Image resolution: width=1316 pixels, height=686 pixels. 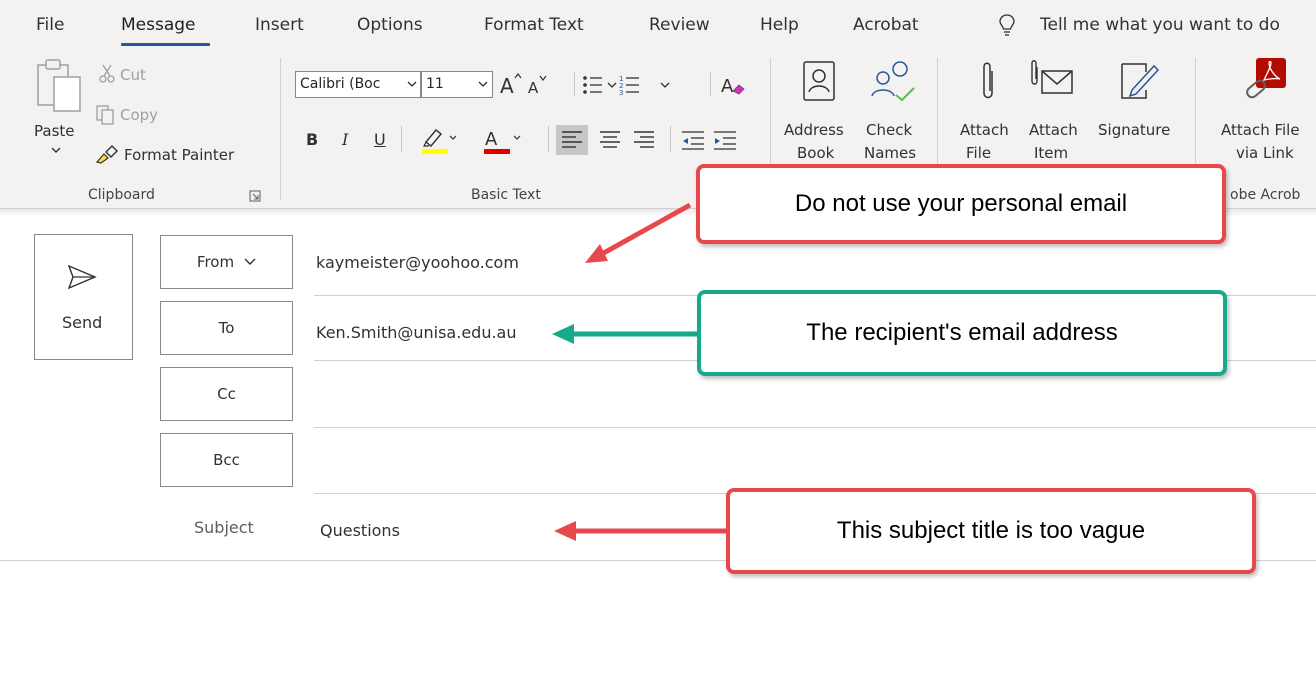 I want to click on callout-recipient-text: The recipient's email address, so click(x=962, y=332).